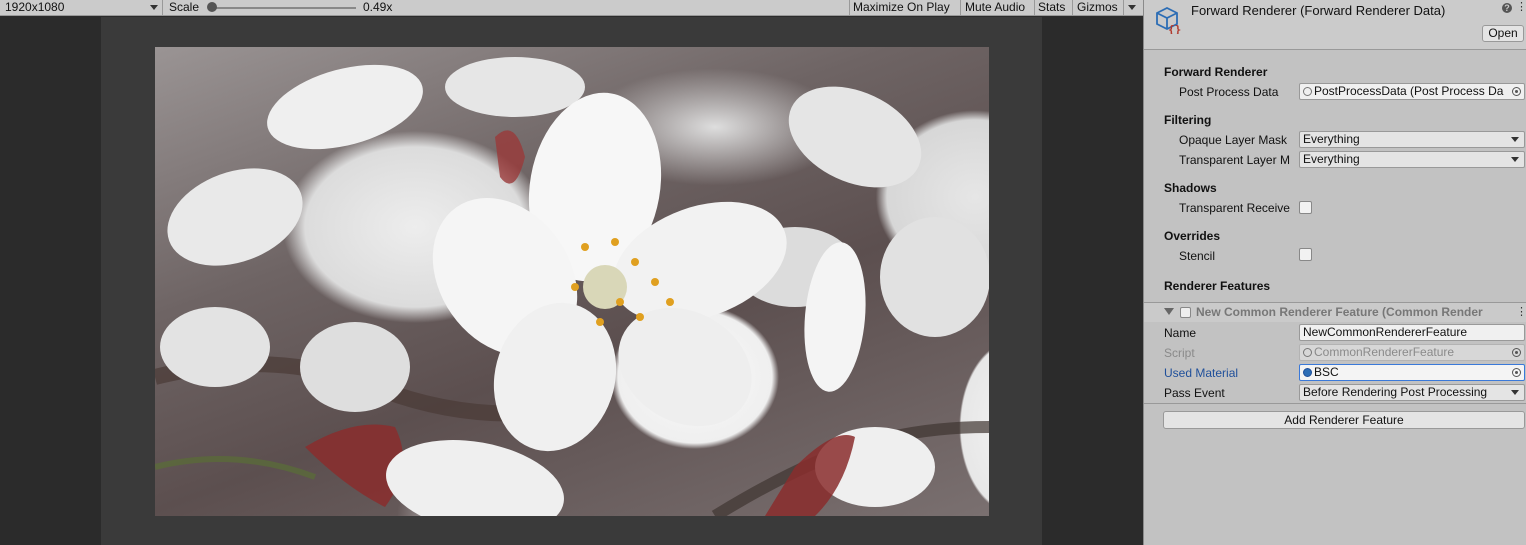 This screenshot has height=545, width=1526. I want to click on script-asset-icon, so click(1307, 352).